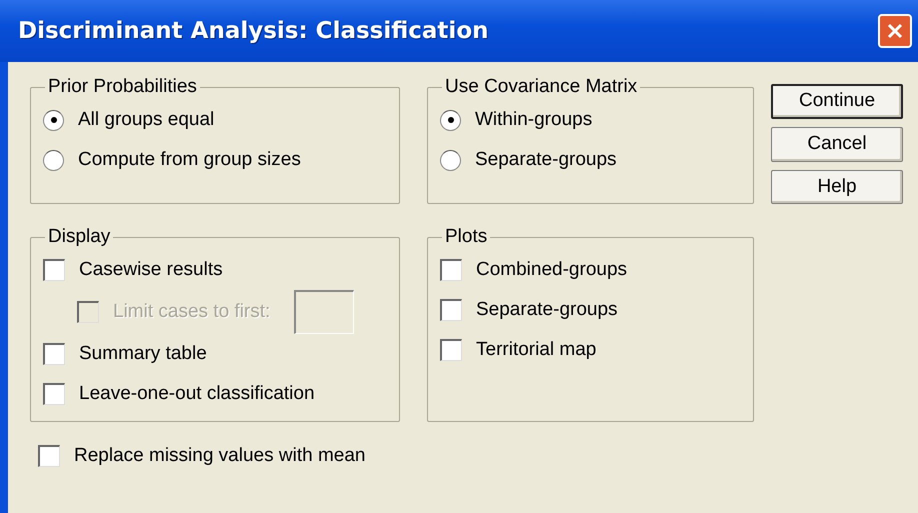 The width and height of the screenshot is (918, 513). I want to click on close-icon, so click(895, 31).